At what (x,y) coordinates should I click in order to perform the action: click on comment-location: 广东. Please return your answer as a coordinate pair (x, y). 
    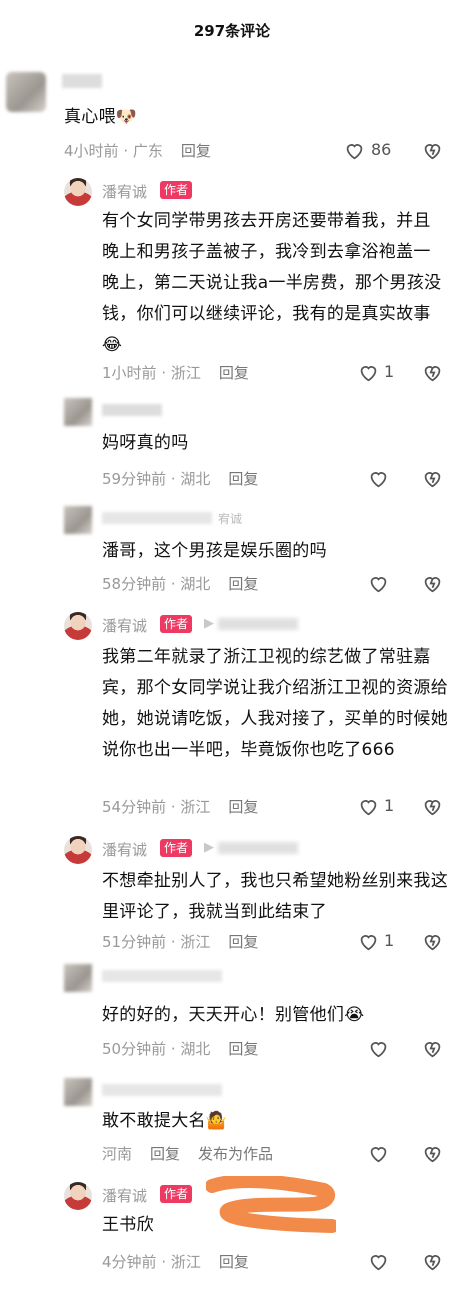
    Looking at the image, I should click on (147, 151).